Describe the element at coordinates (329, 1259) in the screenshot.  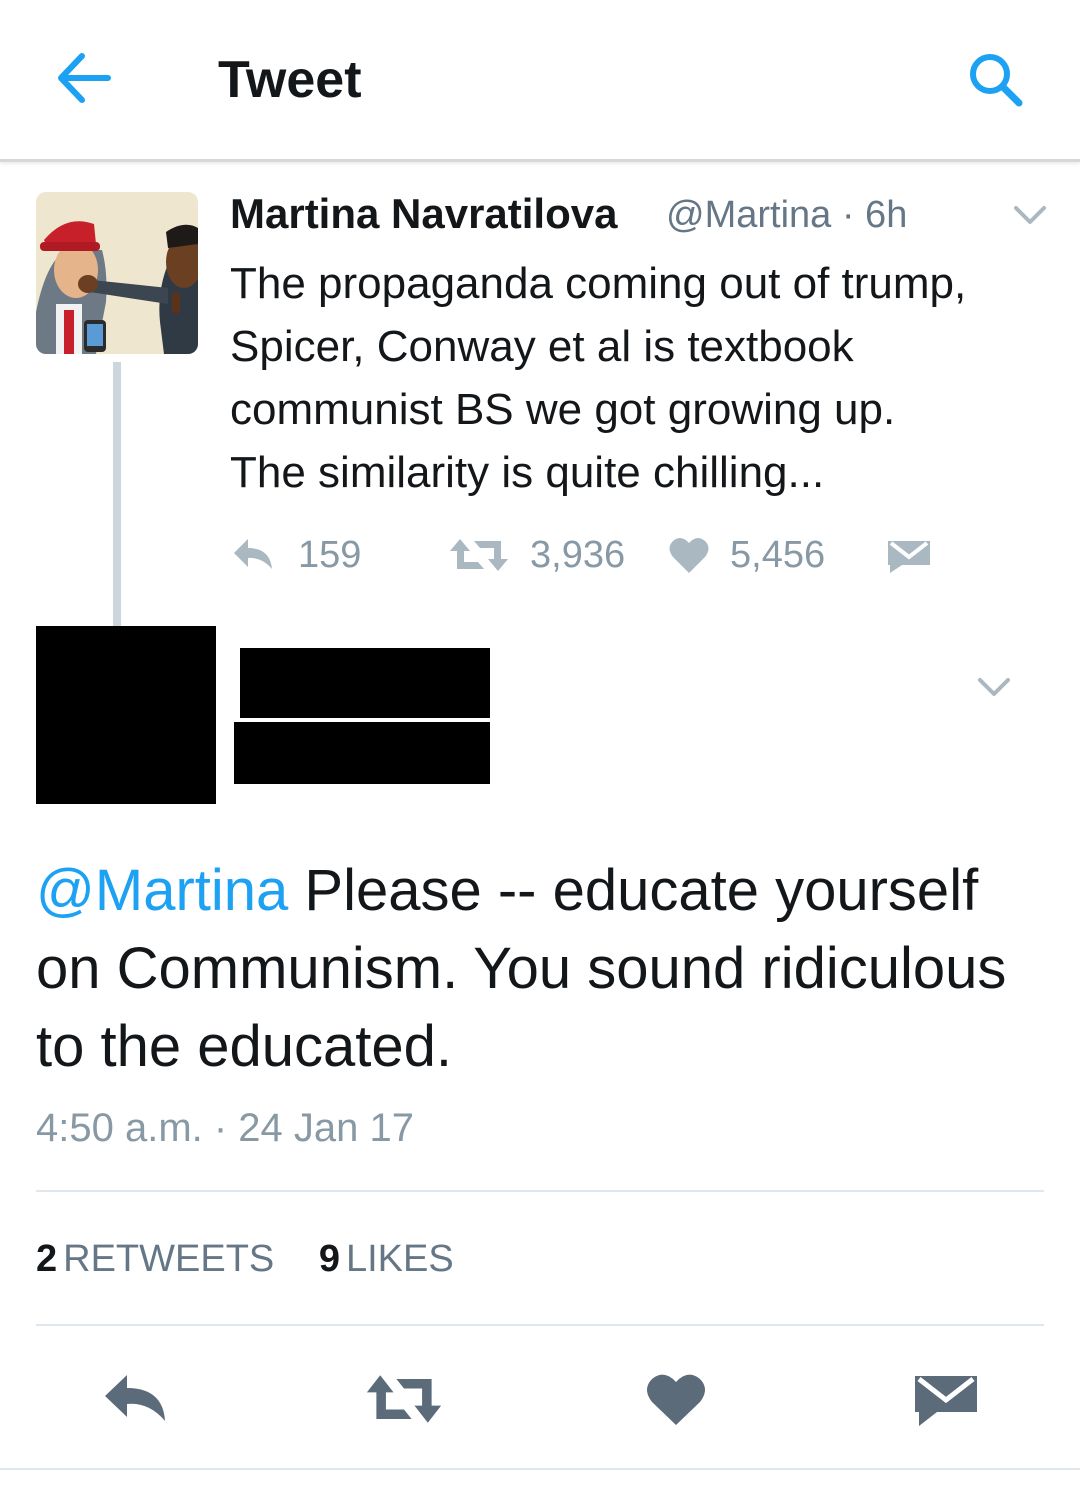
I see `likes-count: 9` at that location.